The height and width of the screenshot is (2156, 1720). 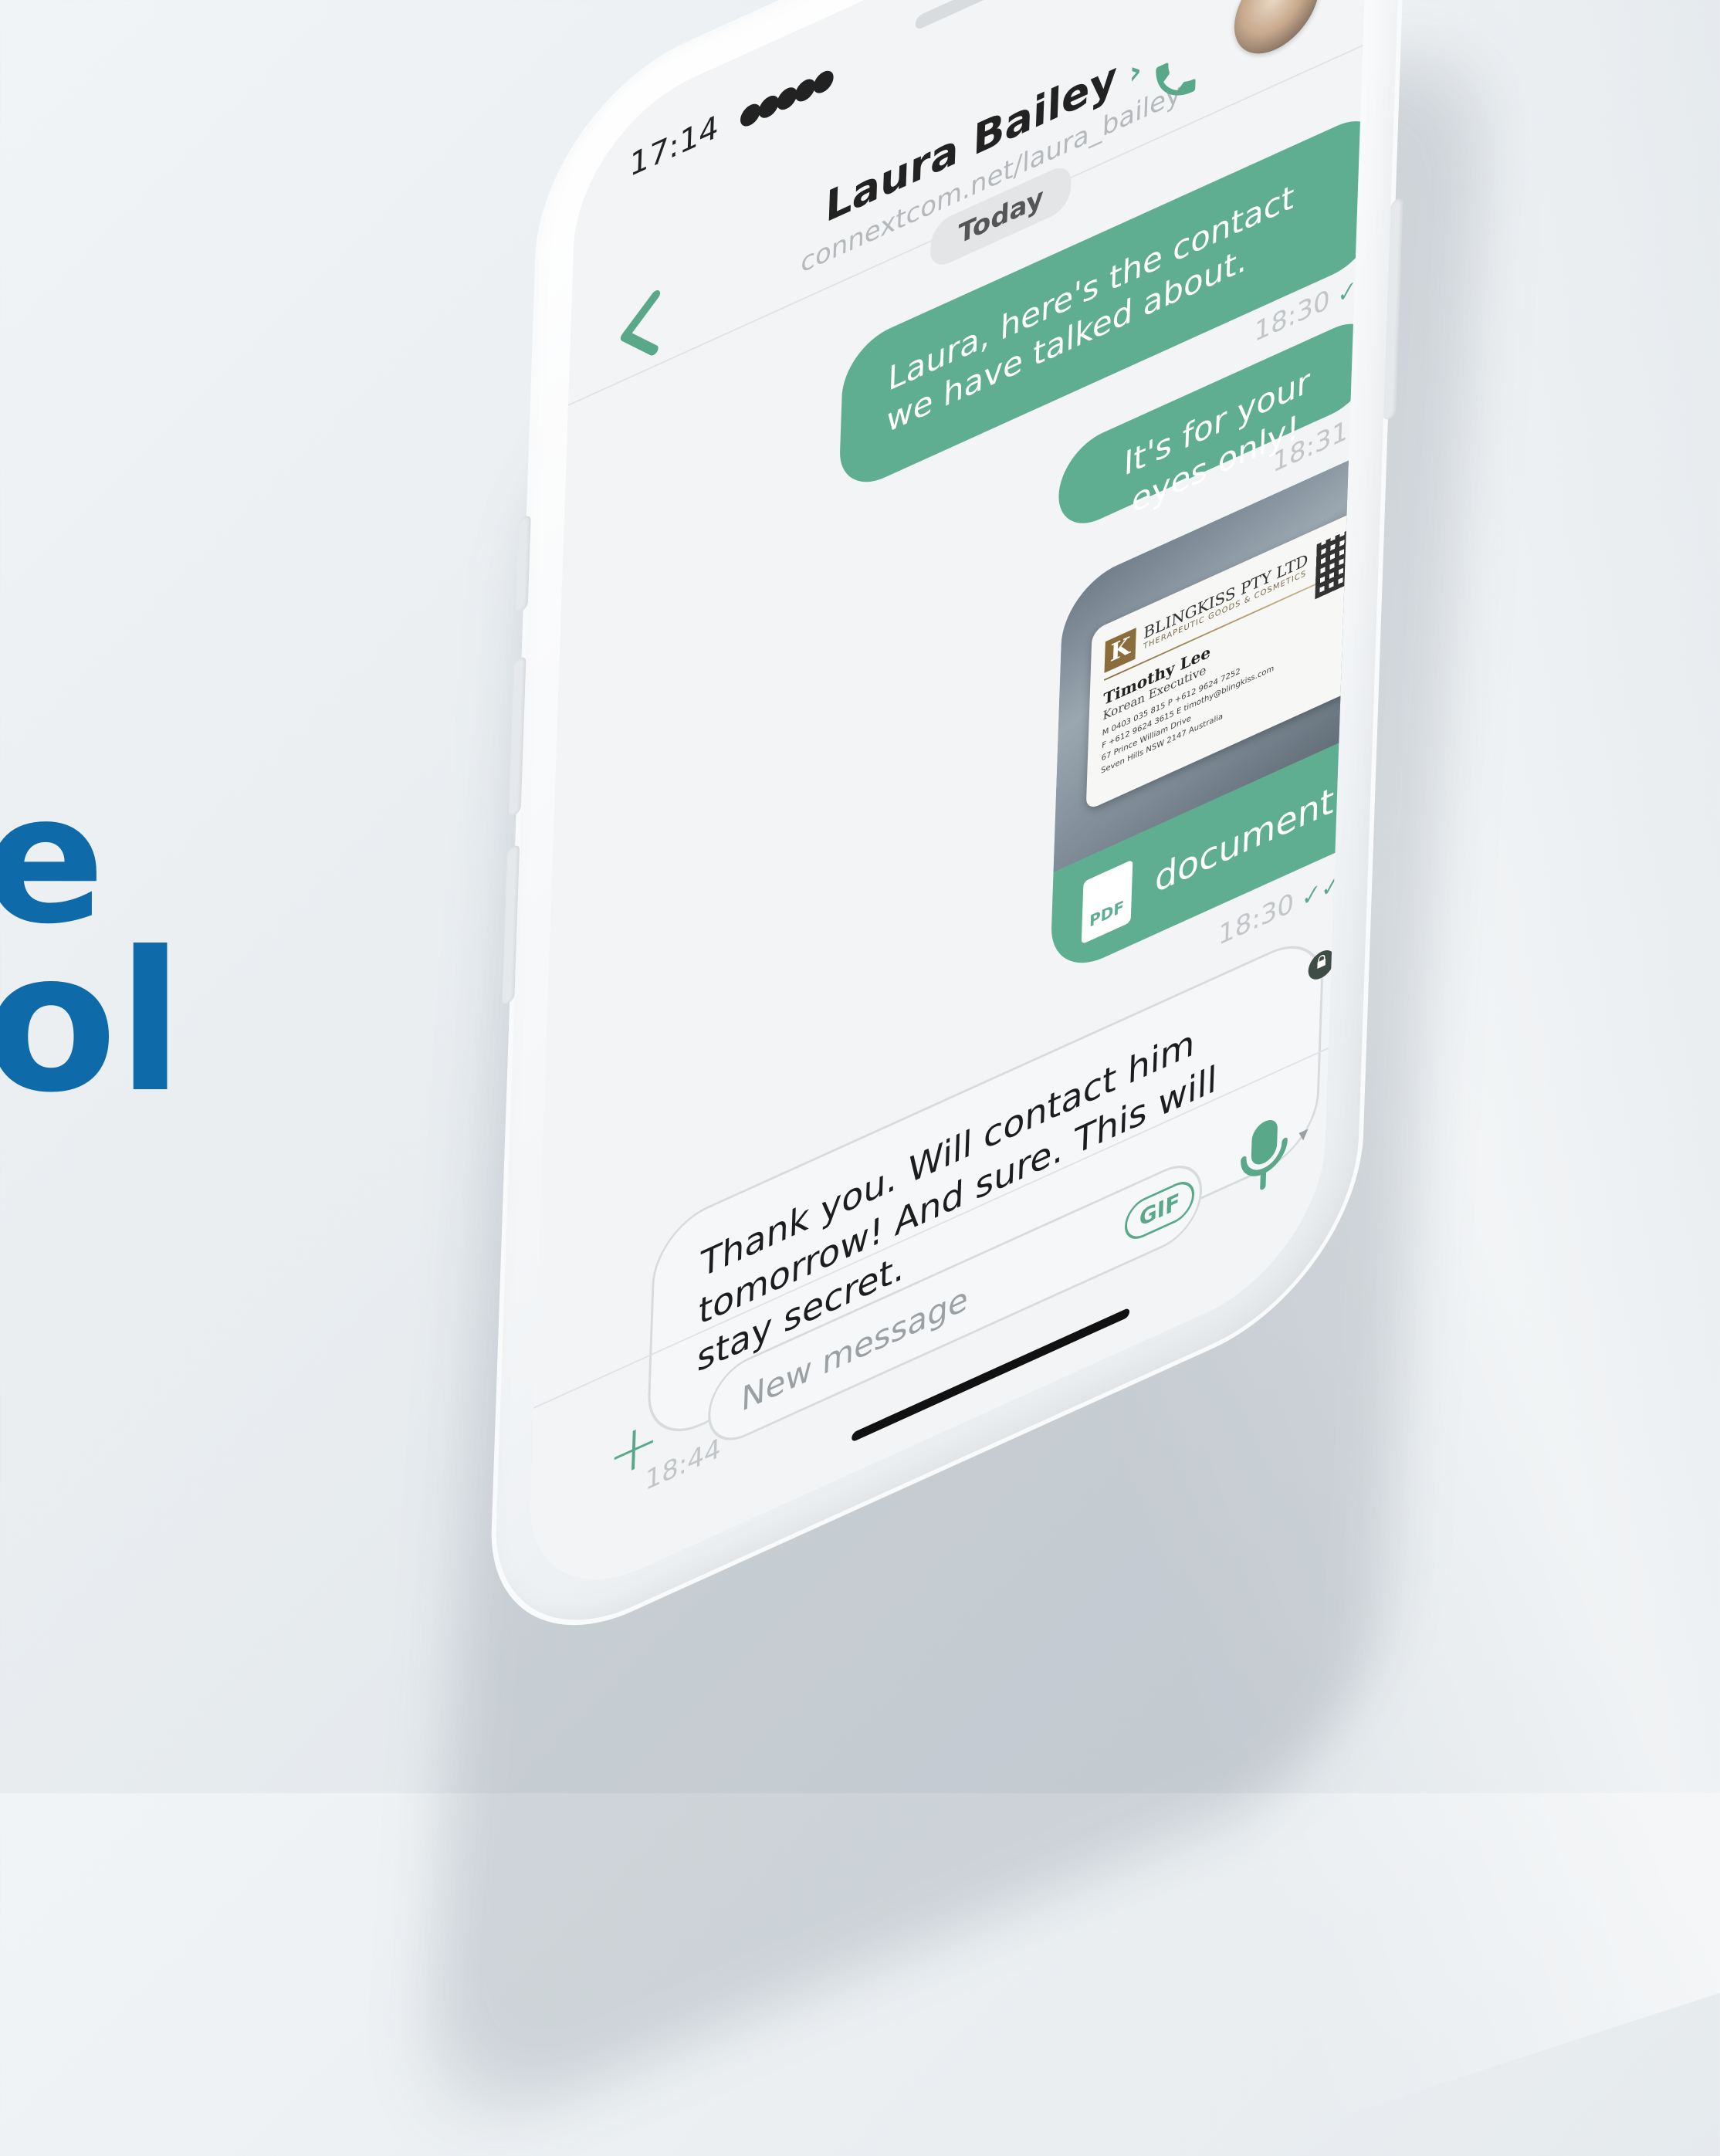 What do you see at coordinates (640, 323) in the screenshot?
I see `chevron-left-icon` at bounding box center [640, 323].